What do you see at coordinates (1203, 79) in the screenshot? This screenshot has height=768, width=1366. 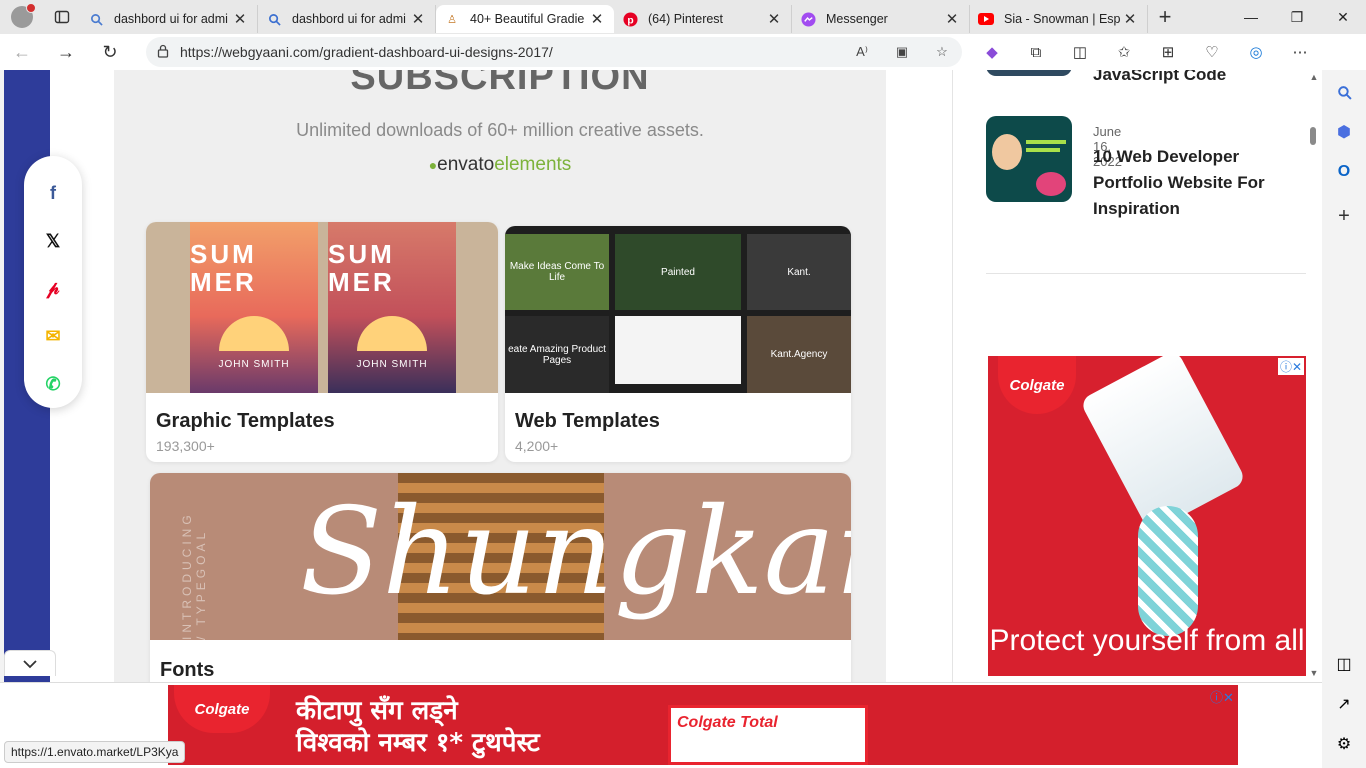 I see `post-title: JavaScript Code` at bounding box center [1203, 79].